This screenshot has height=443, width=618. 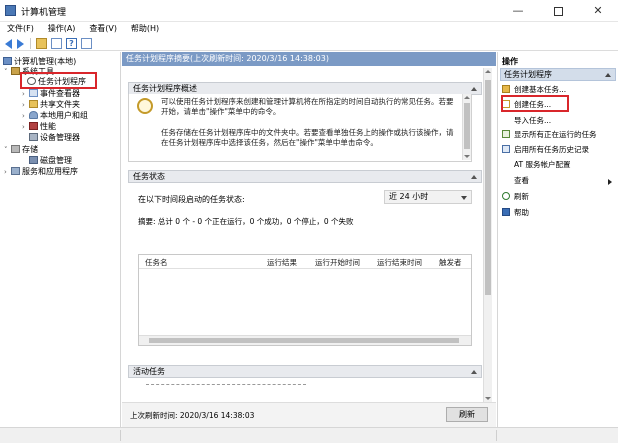 I want to click on tree-label: 磁盘管理, so click(x=56, y=160).